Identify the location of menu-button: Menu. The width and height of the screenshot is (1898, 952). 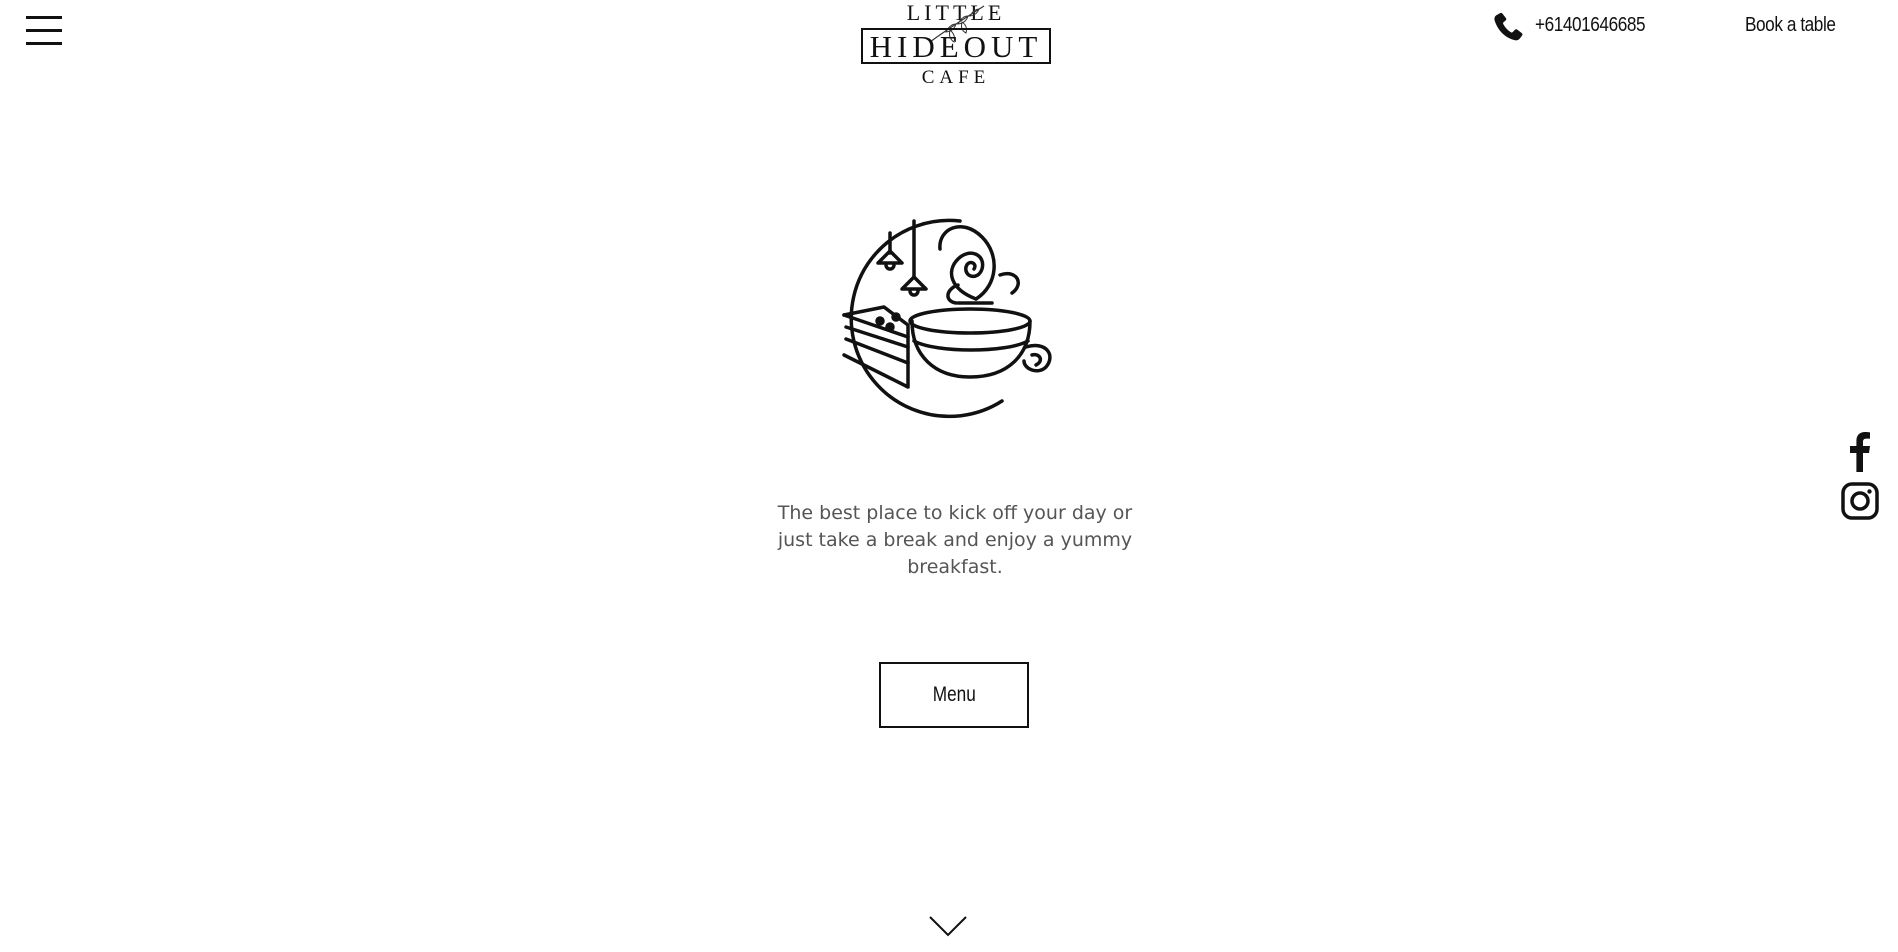
(954, 695).